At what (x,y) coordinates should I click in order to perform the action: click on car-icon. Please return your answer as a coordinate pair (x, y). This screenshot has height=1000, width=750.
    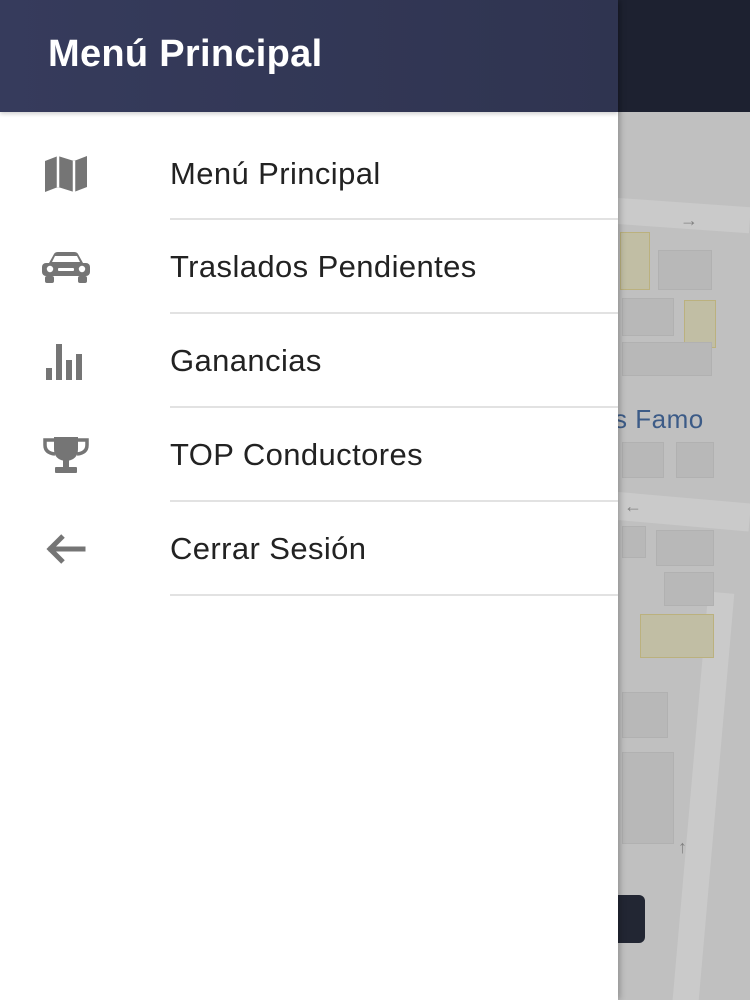
    Looking at the image, I should click on (66, 267).